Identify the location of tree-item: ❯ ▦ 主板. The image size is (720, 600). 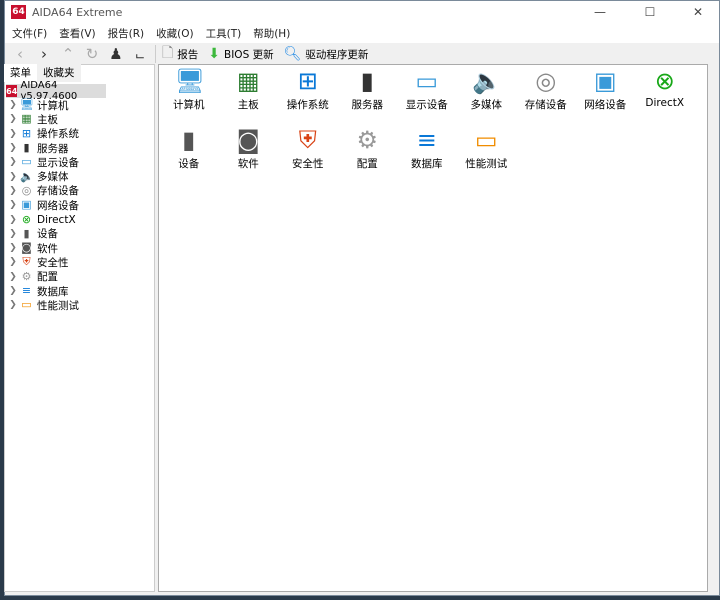
(80, 119).